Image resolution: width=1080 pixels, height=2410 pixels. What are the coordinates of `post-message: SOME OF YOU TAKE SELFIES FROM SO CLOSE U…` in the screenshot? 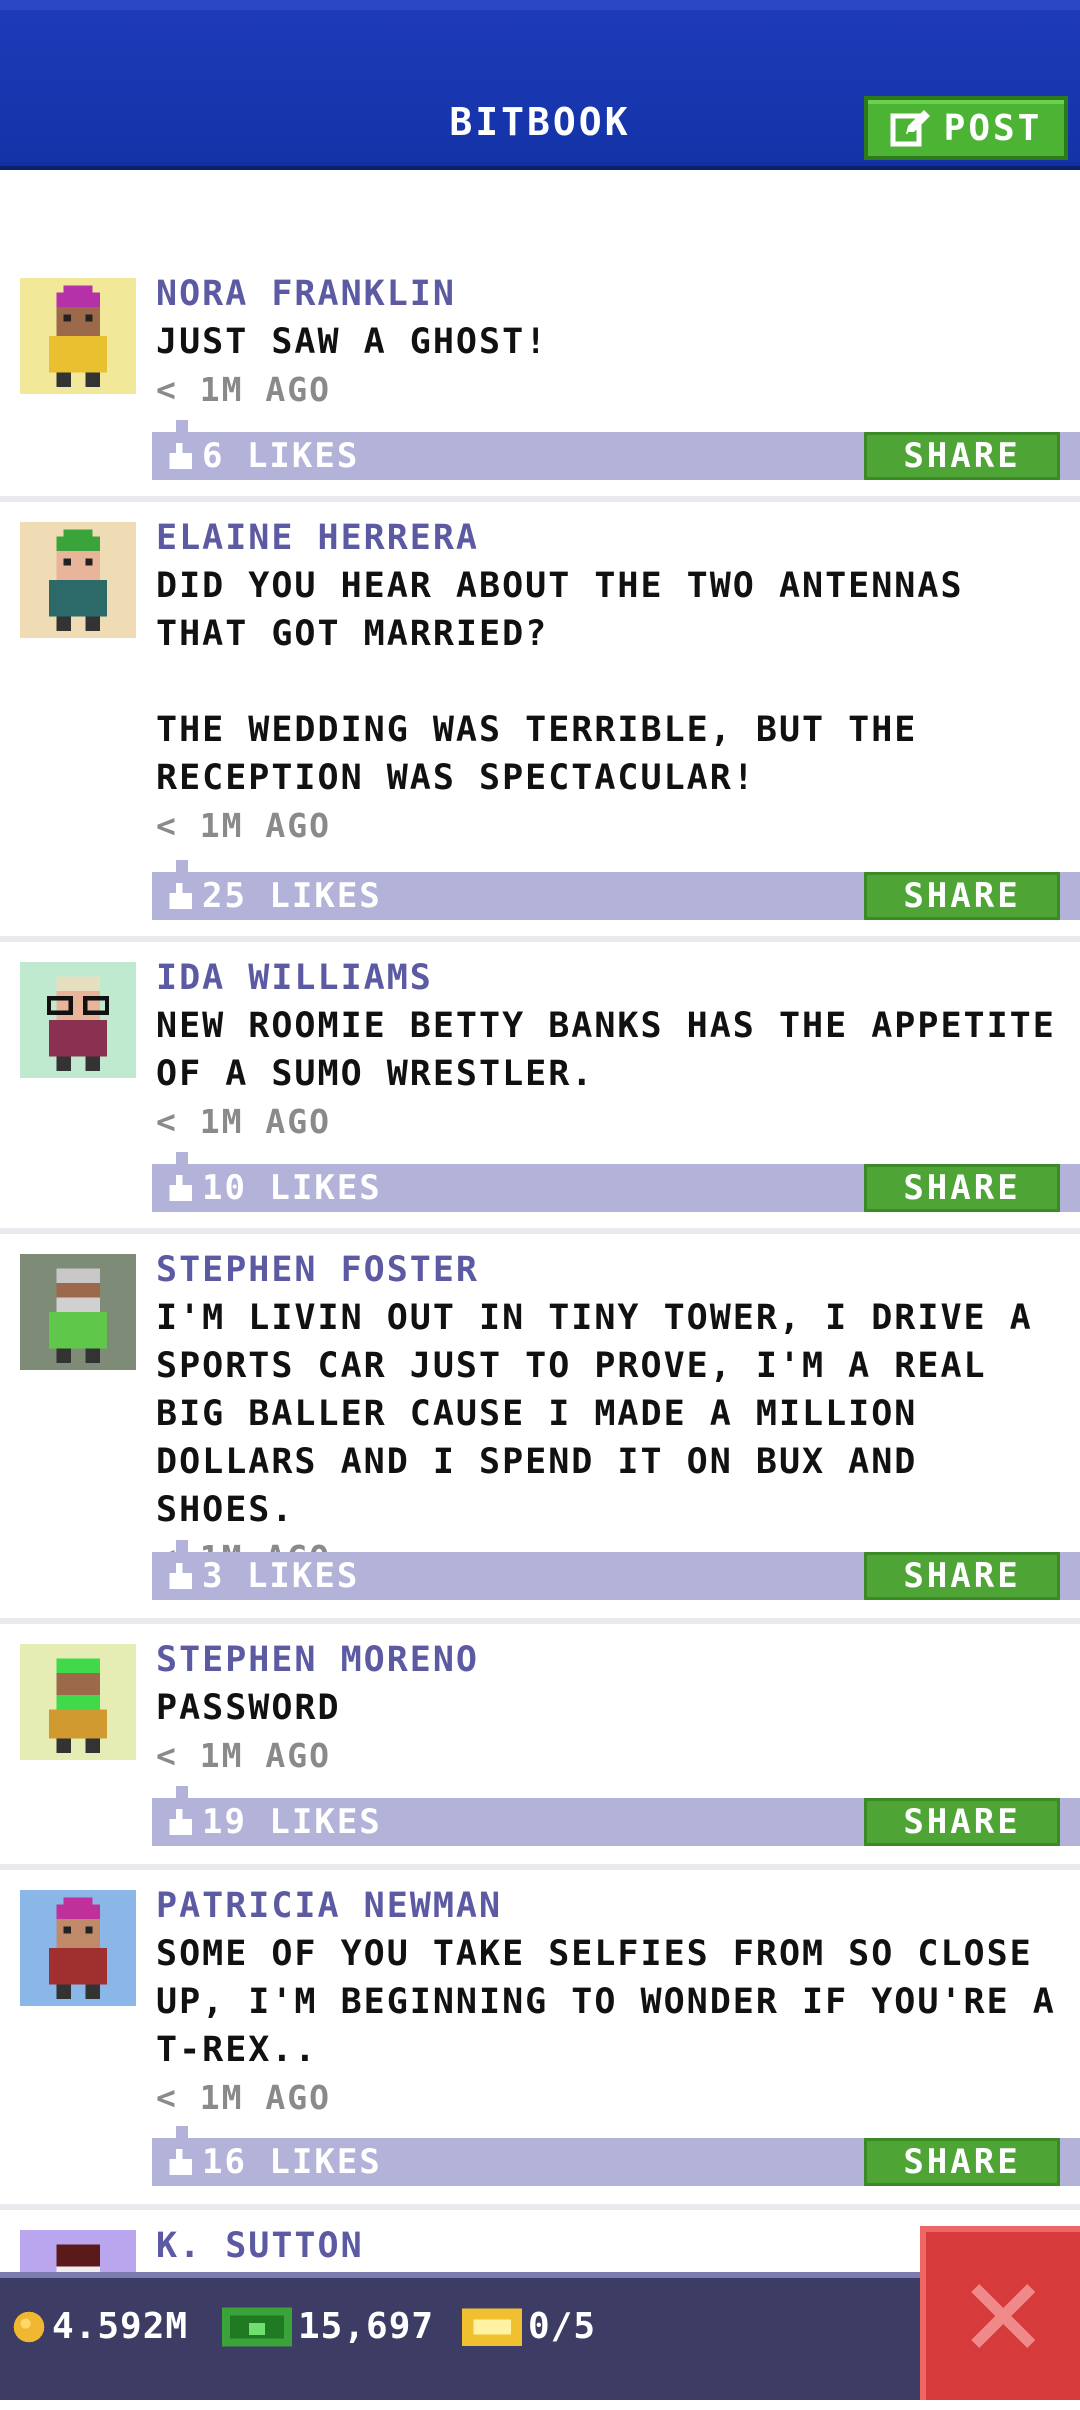 It's located at (617, 2002).